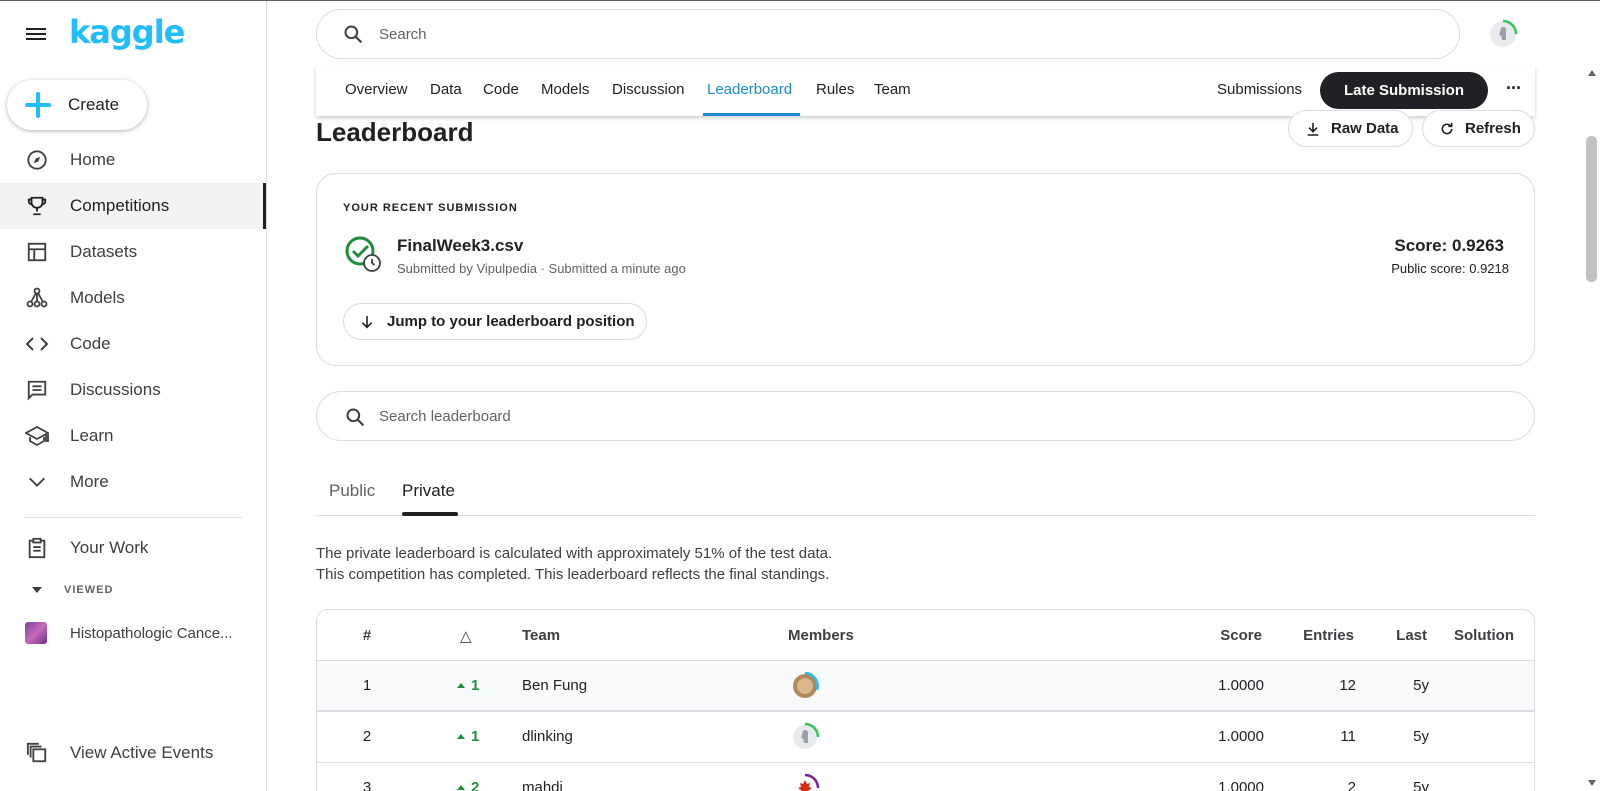 This screenshot has height=791, width=1600. What do you see at coordinates (430, 208) in the screenshot?
I see `recent-submission-kicker: YOUR RECENT SUBMISSION` at bounding box center [430, 208].